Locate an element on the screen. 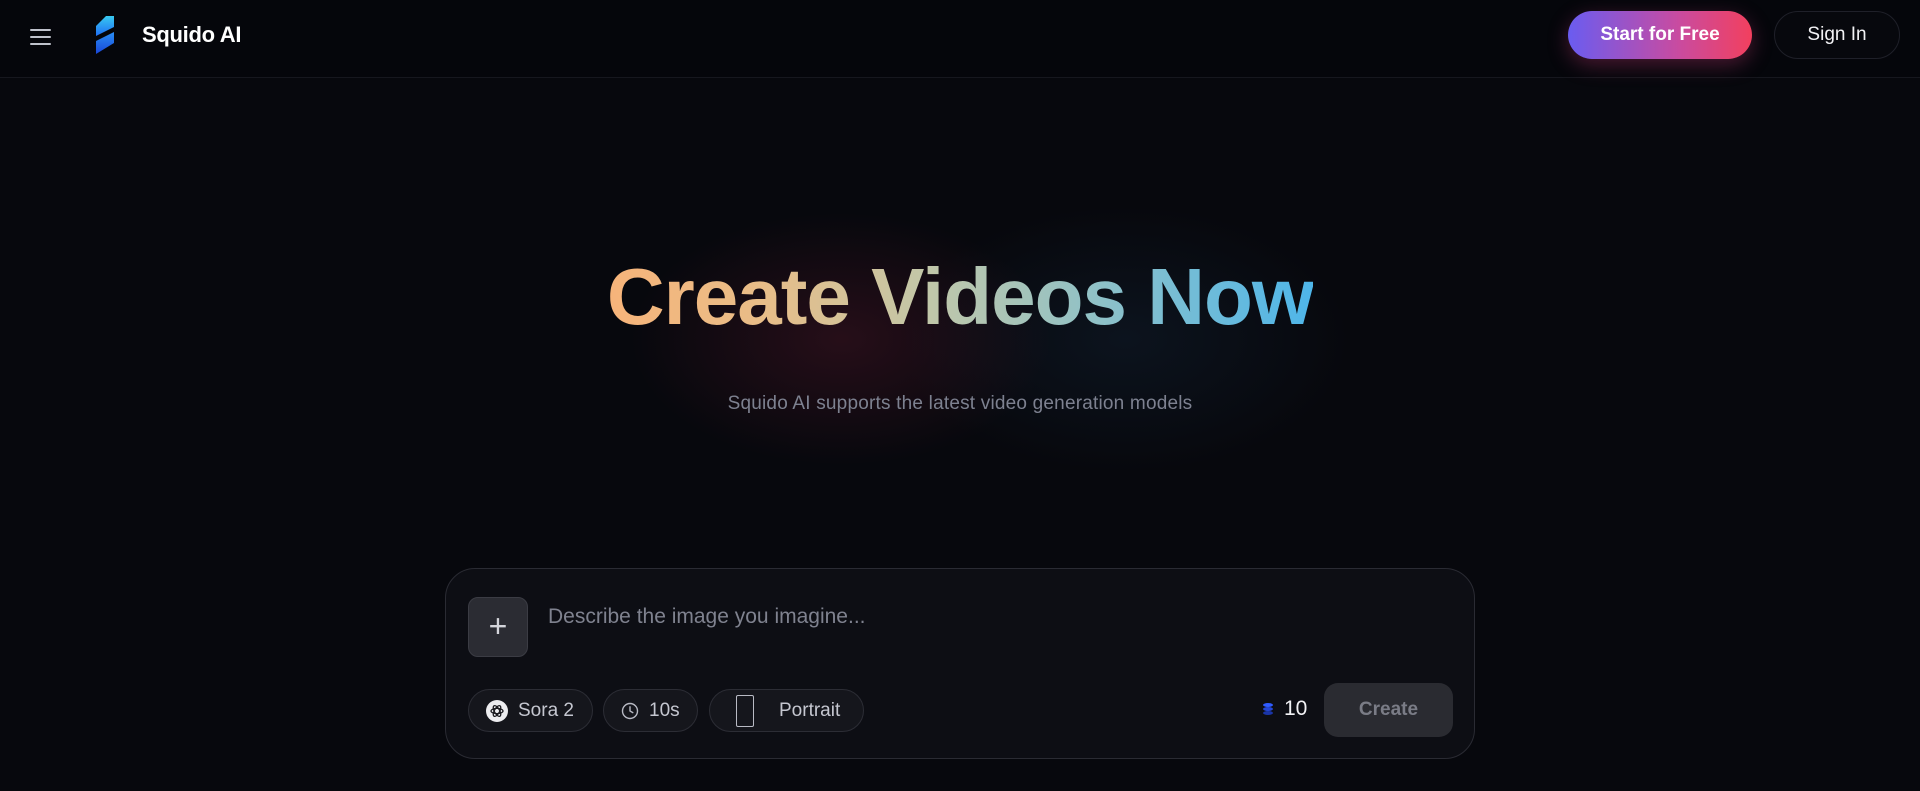 The image size is (1920, 791). start-for-free-button: Start for Free is located at coordinates (1660, 35).